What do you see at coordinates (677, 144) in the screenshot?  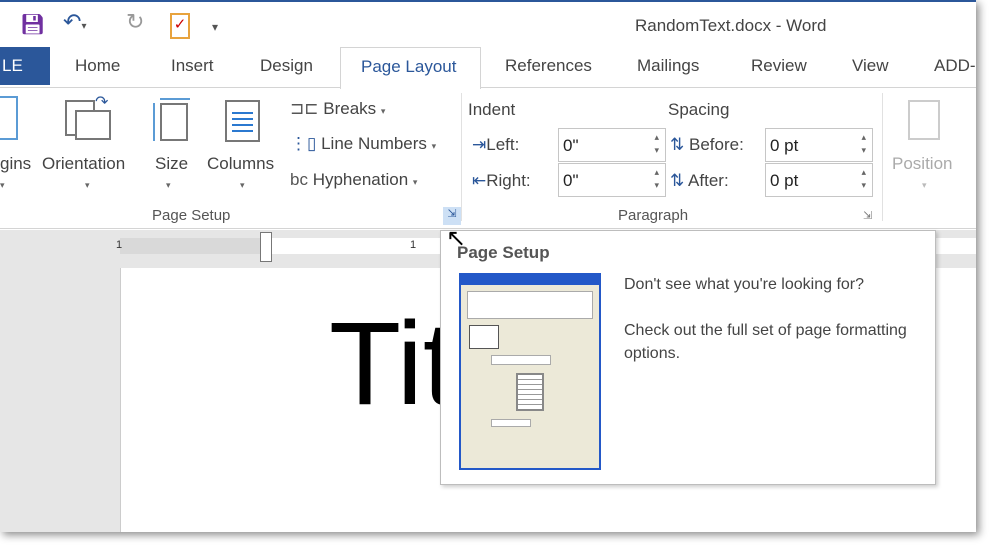 I see `spacing-before-icon: ⇅` at bounding box center [677, 144].